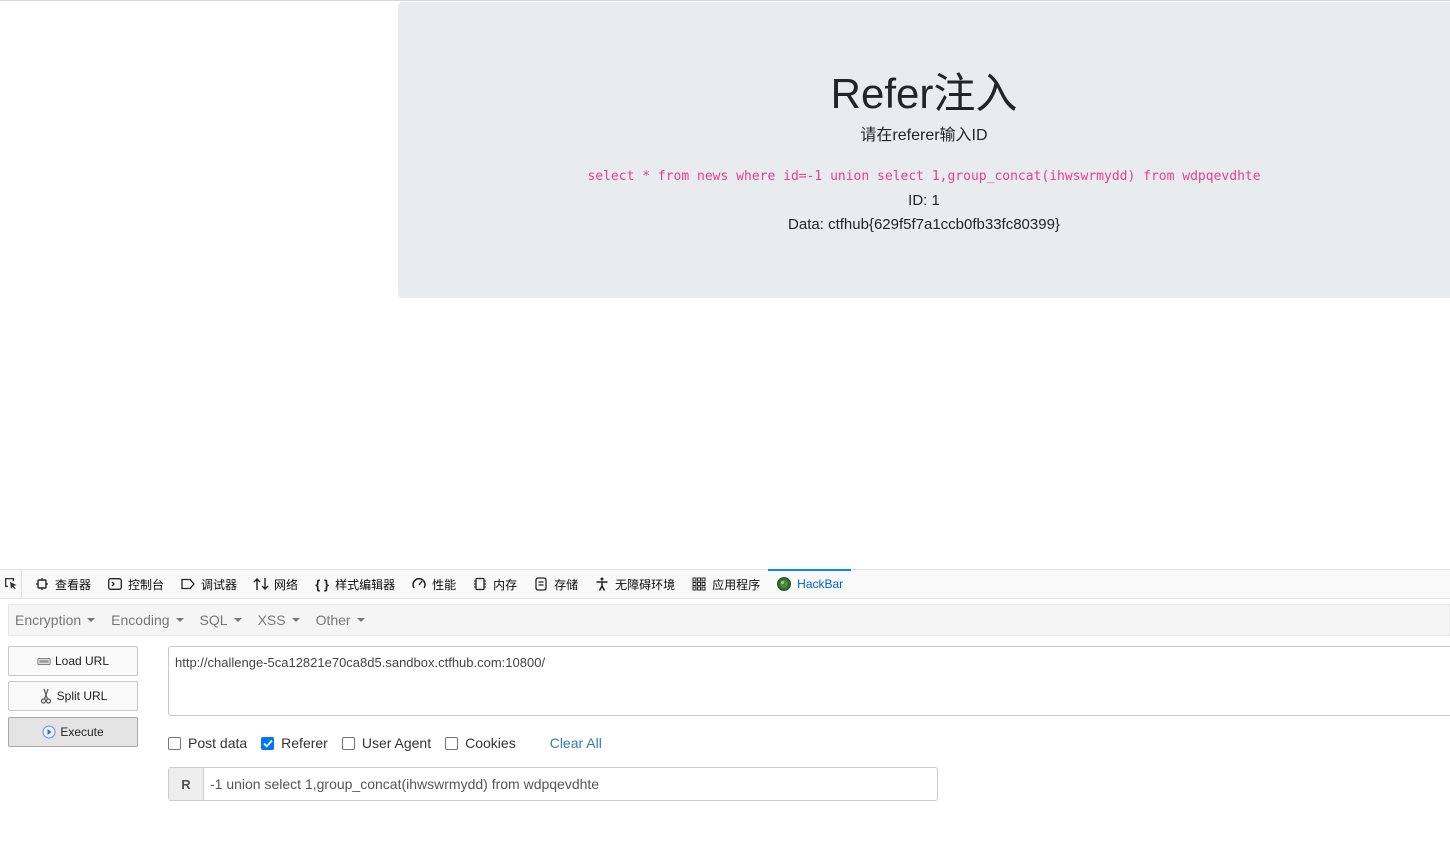  What do you see at coordinates (452, 743) in the screenshot?
I see `cookies-checkbox` at bounding box center [452, 743].